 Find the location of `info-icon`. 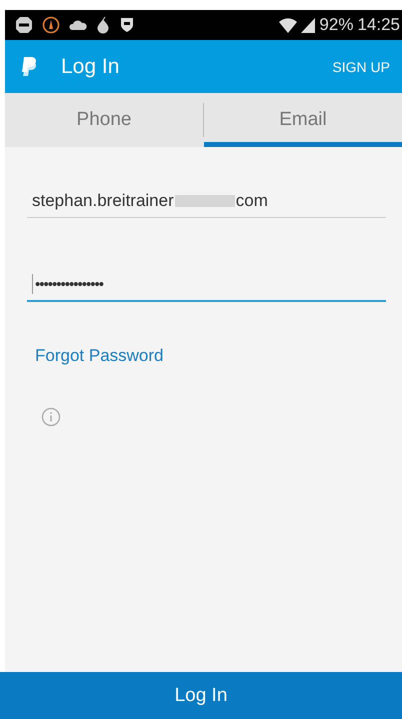

info-icon is located at coordinates (51, 417).